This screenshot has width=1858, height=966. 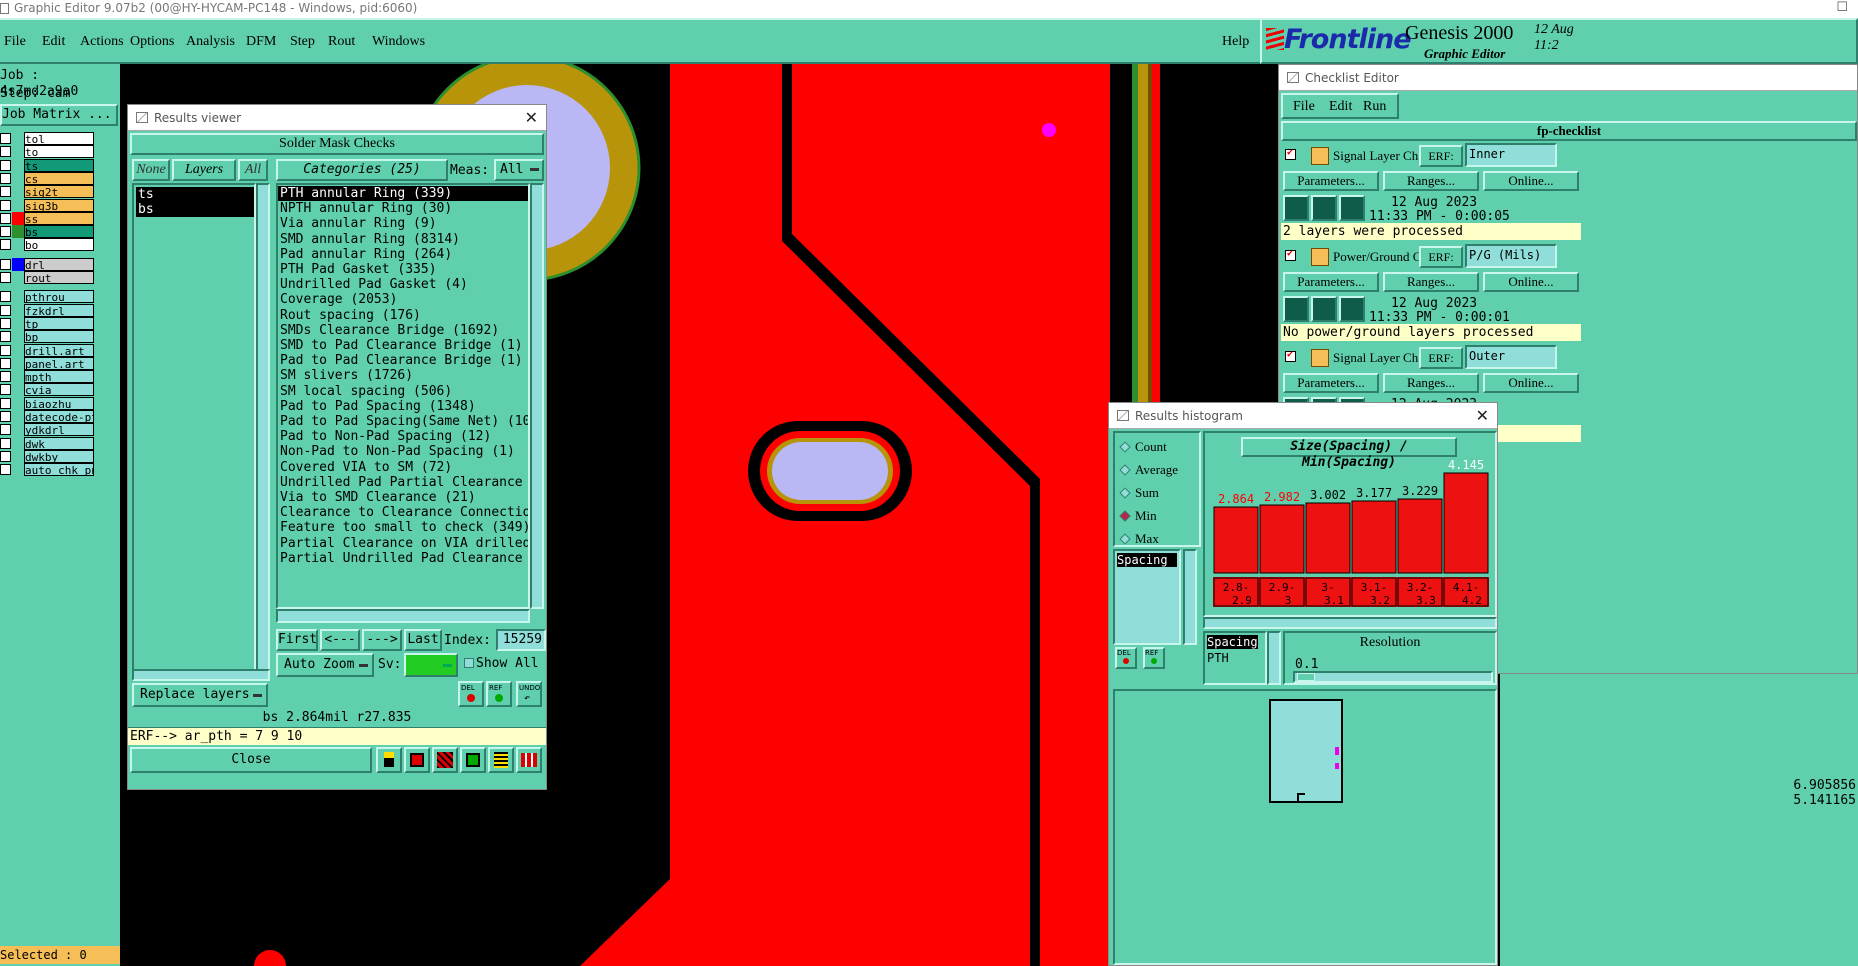 What do you see at coordinates (48, 390) in the screenshot?
I see `layer-row: cvia` at bounding box center [48, 390].